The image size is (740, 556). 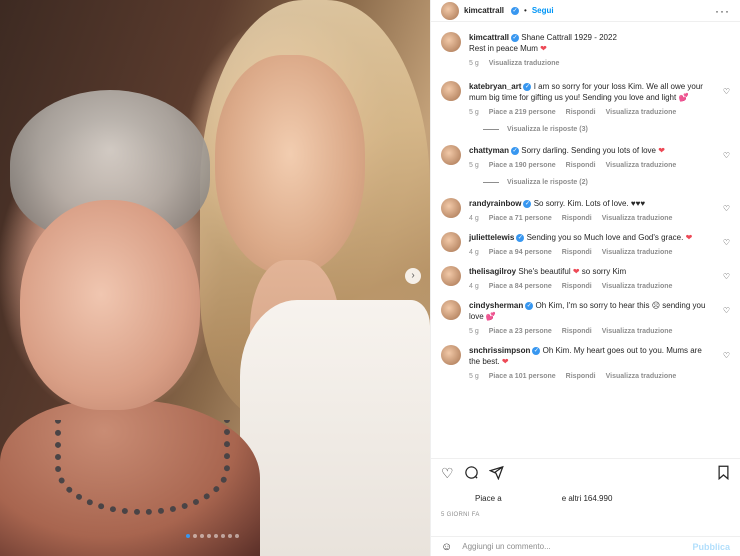 What do you see at coordinates (495, 86) in the screenshot?
I see `comment-username: katebryan_art` at bounding box center [495, 86].